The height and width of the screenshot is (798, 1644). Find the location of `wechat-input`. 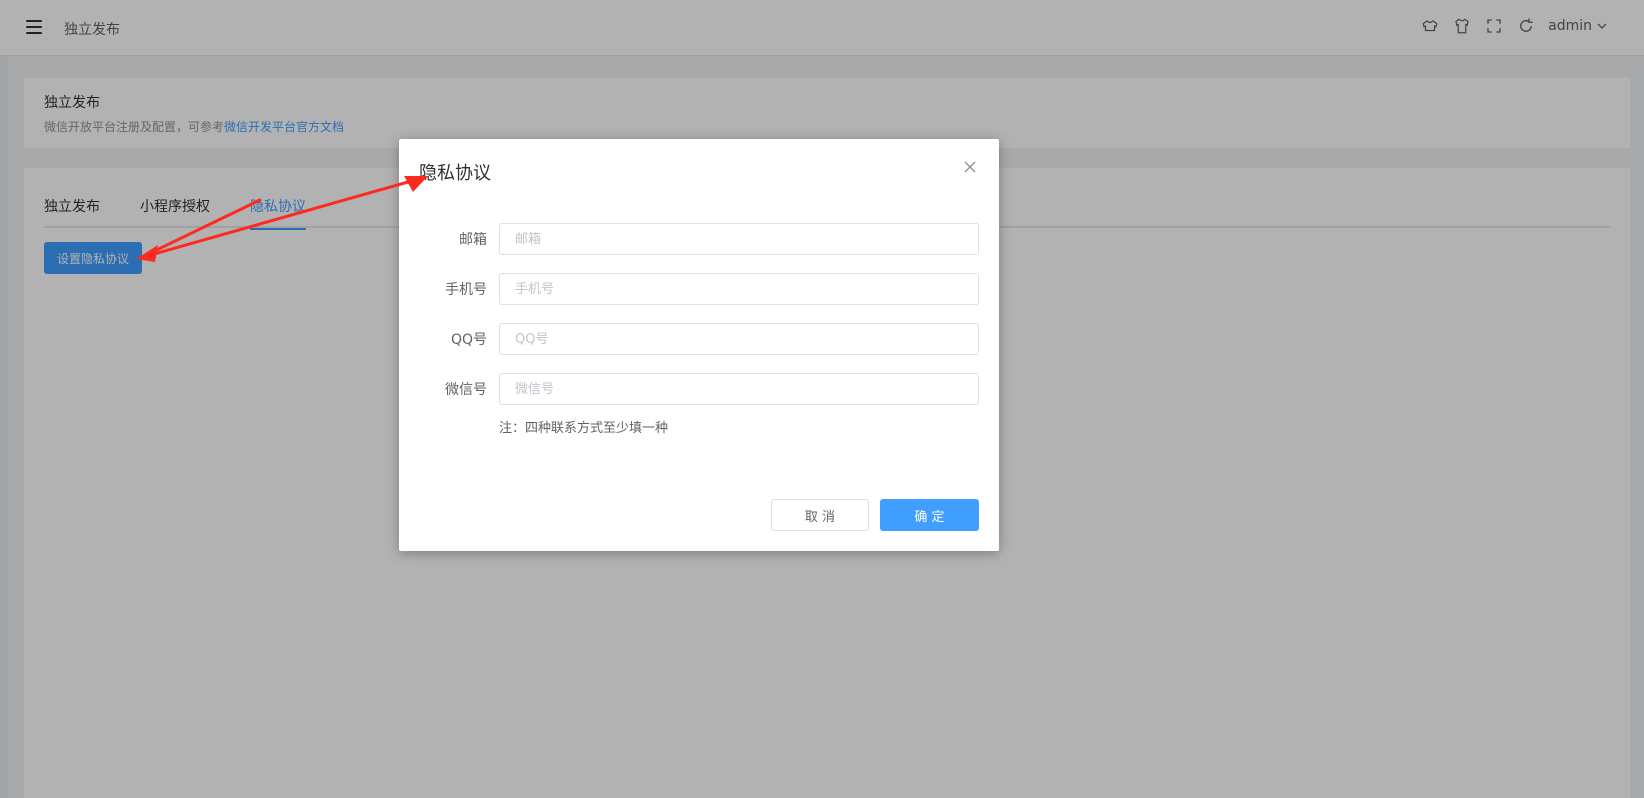

wechat-input is located at coordinates (739, 389).